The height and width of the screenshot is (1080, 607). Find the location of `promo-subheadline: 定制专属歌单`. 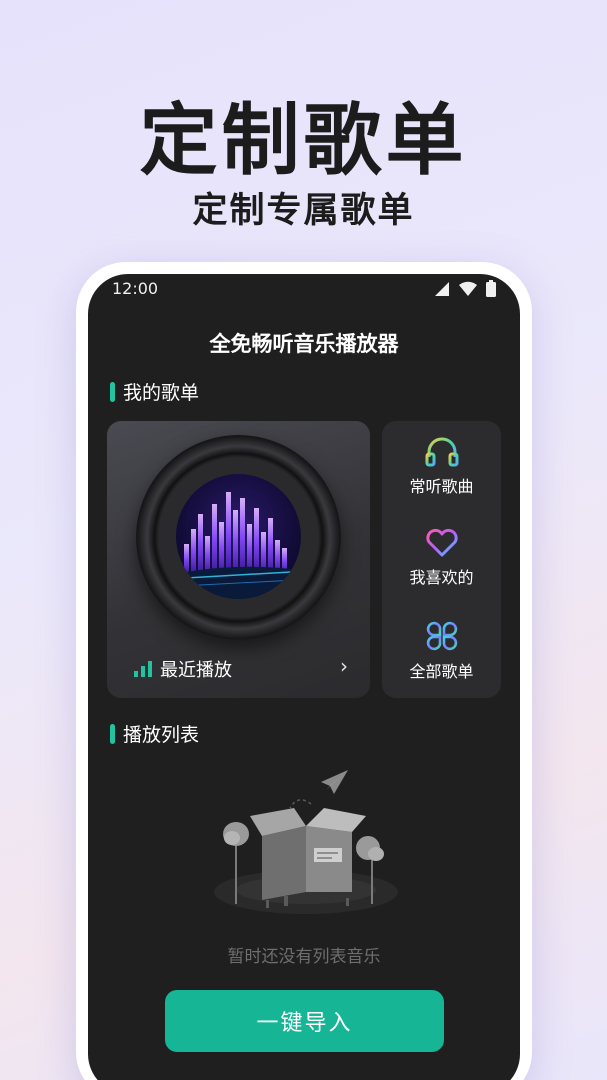

promo-subheadline: 定制专属歌单 is located at coordinates (303, 211).